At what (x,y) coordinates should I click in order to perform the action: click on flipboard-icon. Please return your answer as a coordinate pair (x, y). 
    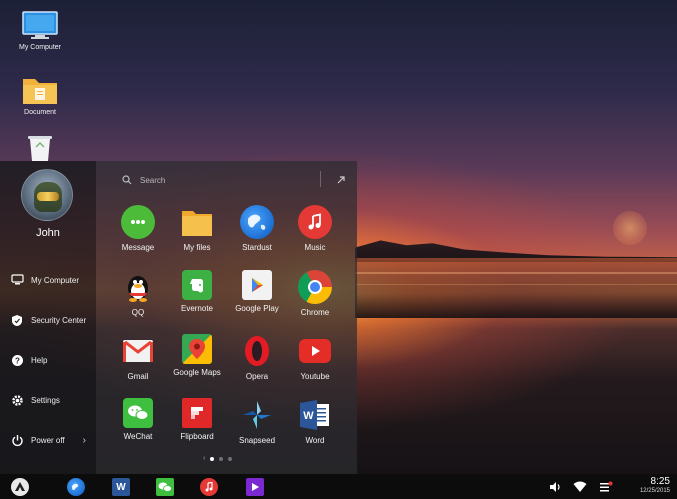
    Looking at the image, I should click on (197, 413).